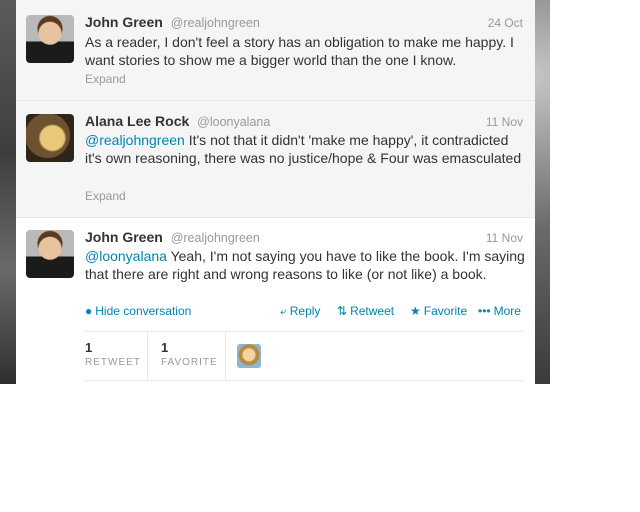 Image resolution: width=640 pixels, height=512 pixels. I want to click on favoriter-avatar, so click(249, 356).